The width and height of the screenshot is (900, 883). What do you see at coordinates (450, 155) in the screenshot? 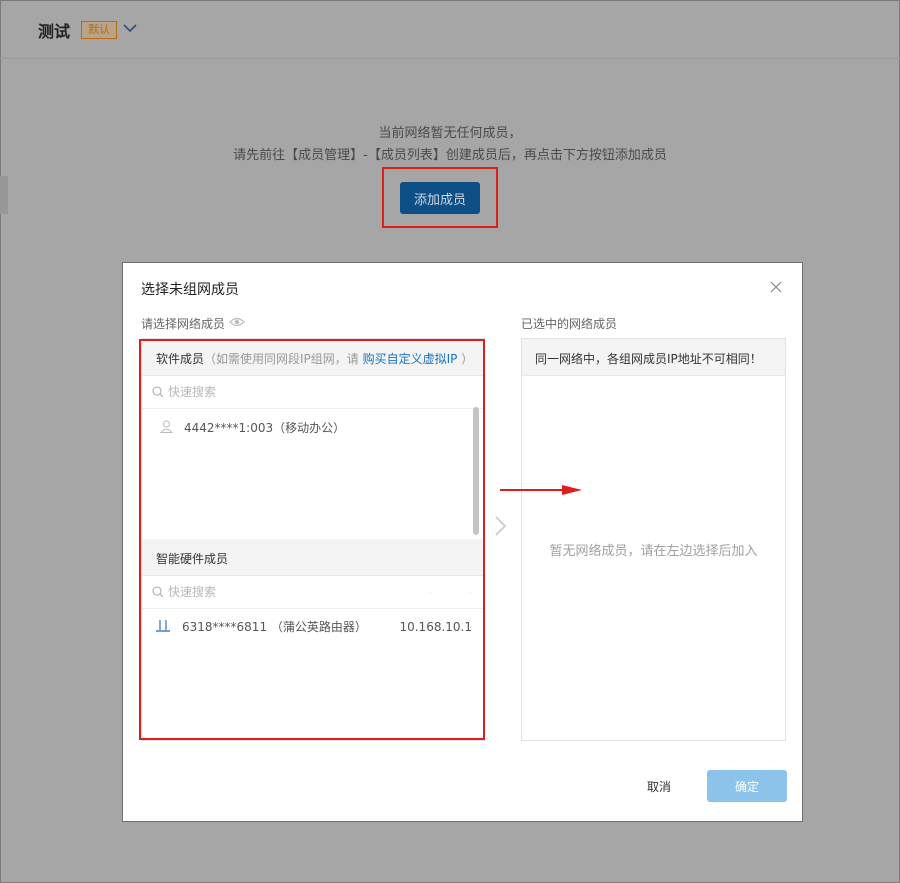
I see `empty-message-line2: 请先前往【成员管理】-【成员列表】创建成员后，再点击下方按钮添加成员` at bounding box center [450, 155].